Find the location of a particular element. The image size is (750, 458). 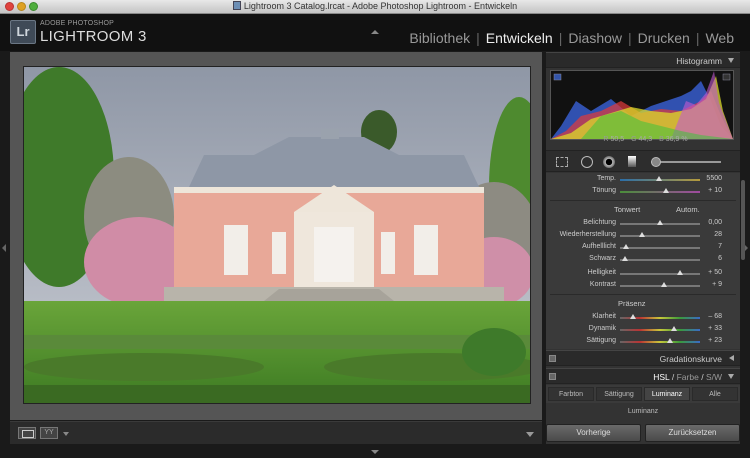

temp-value: 5500 is located at coordinates (714, 178).